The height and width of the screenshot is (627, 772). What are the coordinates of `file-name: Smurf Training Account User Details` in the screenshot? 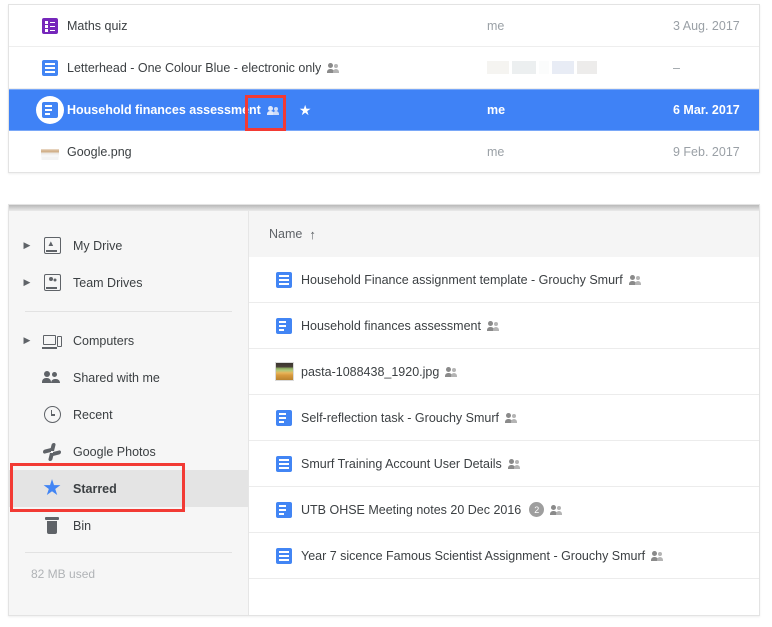 It's located at (401, 463).